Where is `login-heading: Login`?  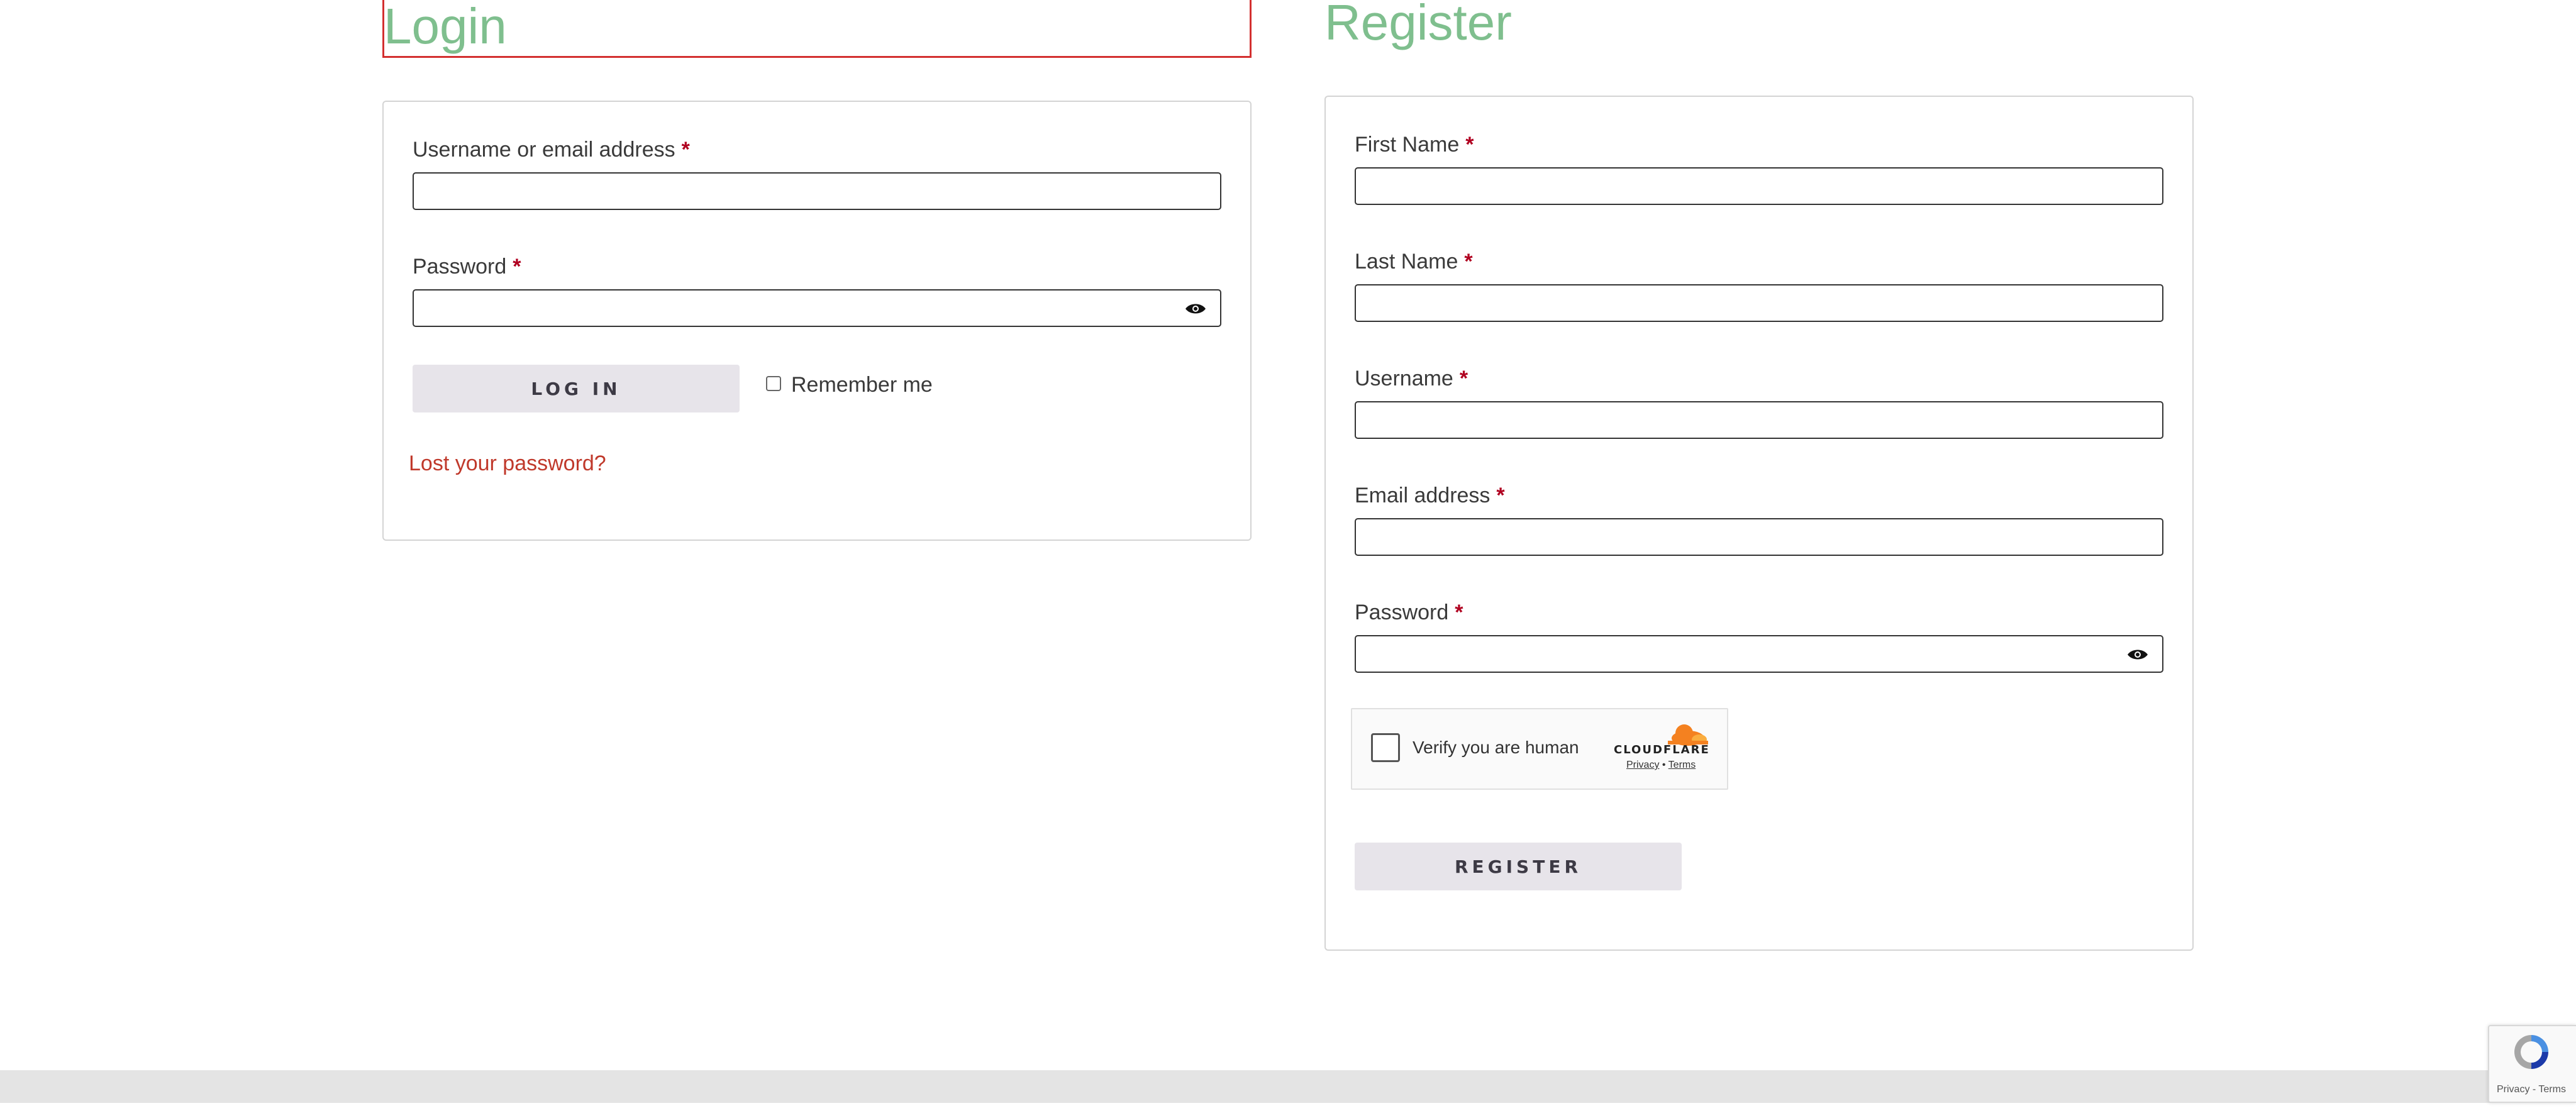
login-heading: Login is located at coordinates (445, 27).